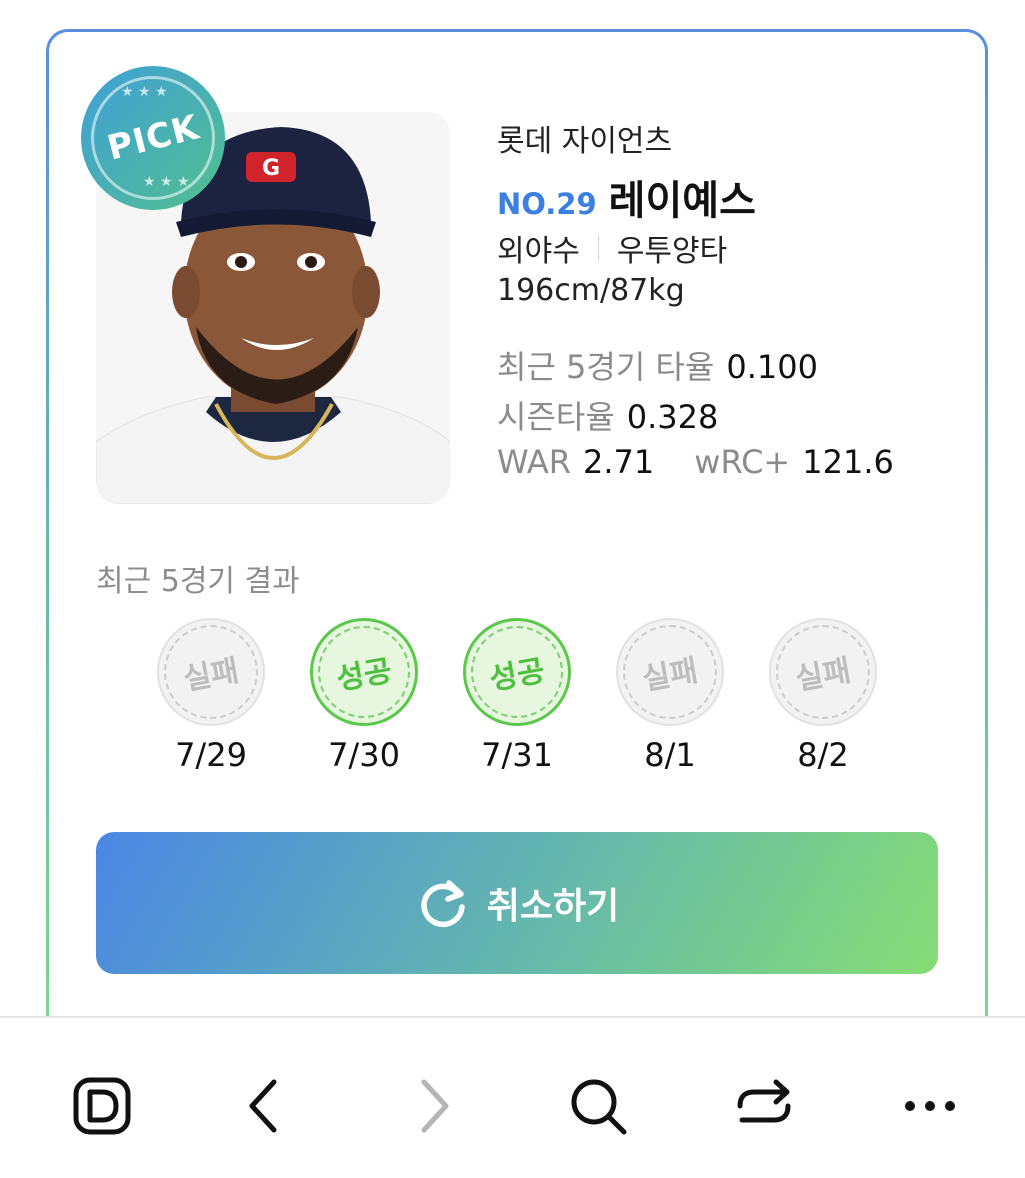 The width and height of the screenshot is (1025, 1178). I want to click on back-button, so click(266, 1106).